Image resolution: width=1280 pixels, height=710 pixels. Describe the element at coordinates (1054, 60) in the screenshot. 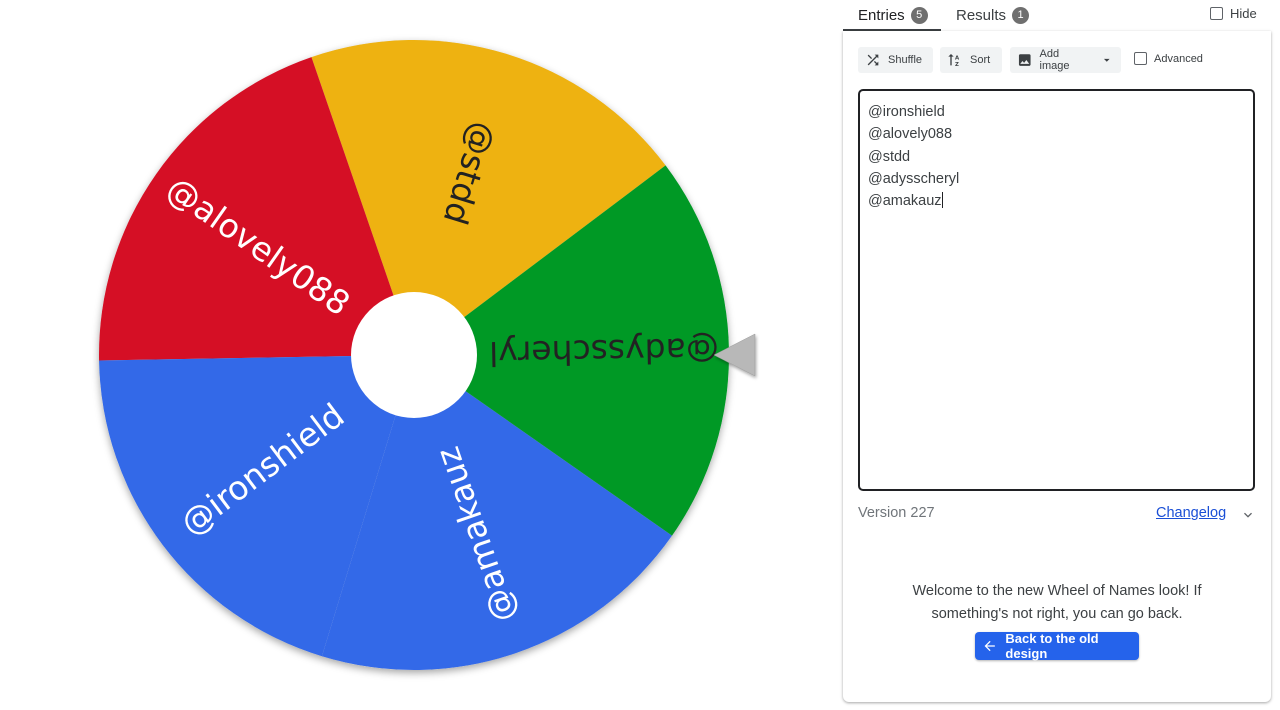

I see `add-image-label: Add image` at that location.